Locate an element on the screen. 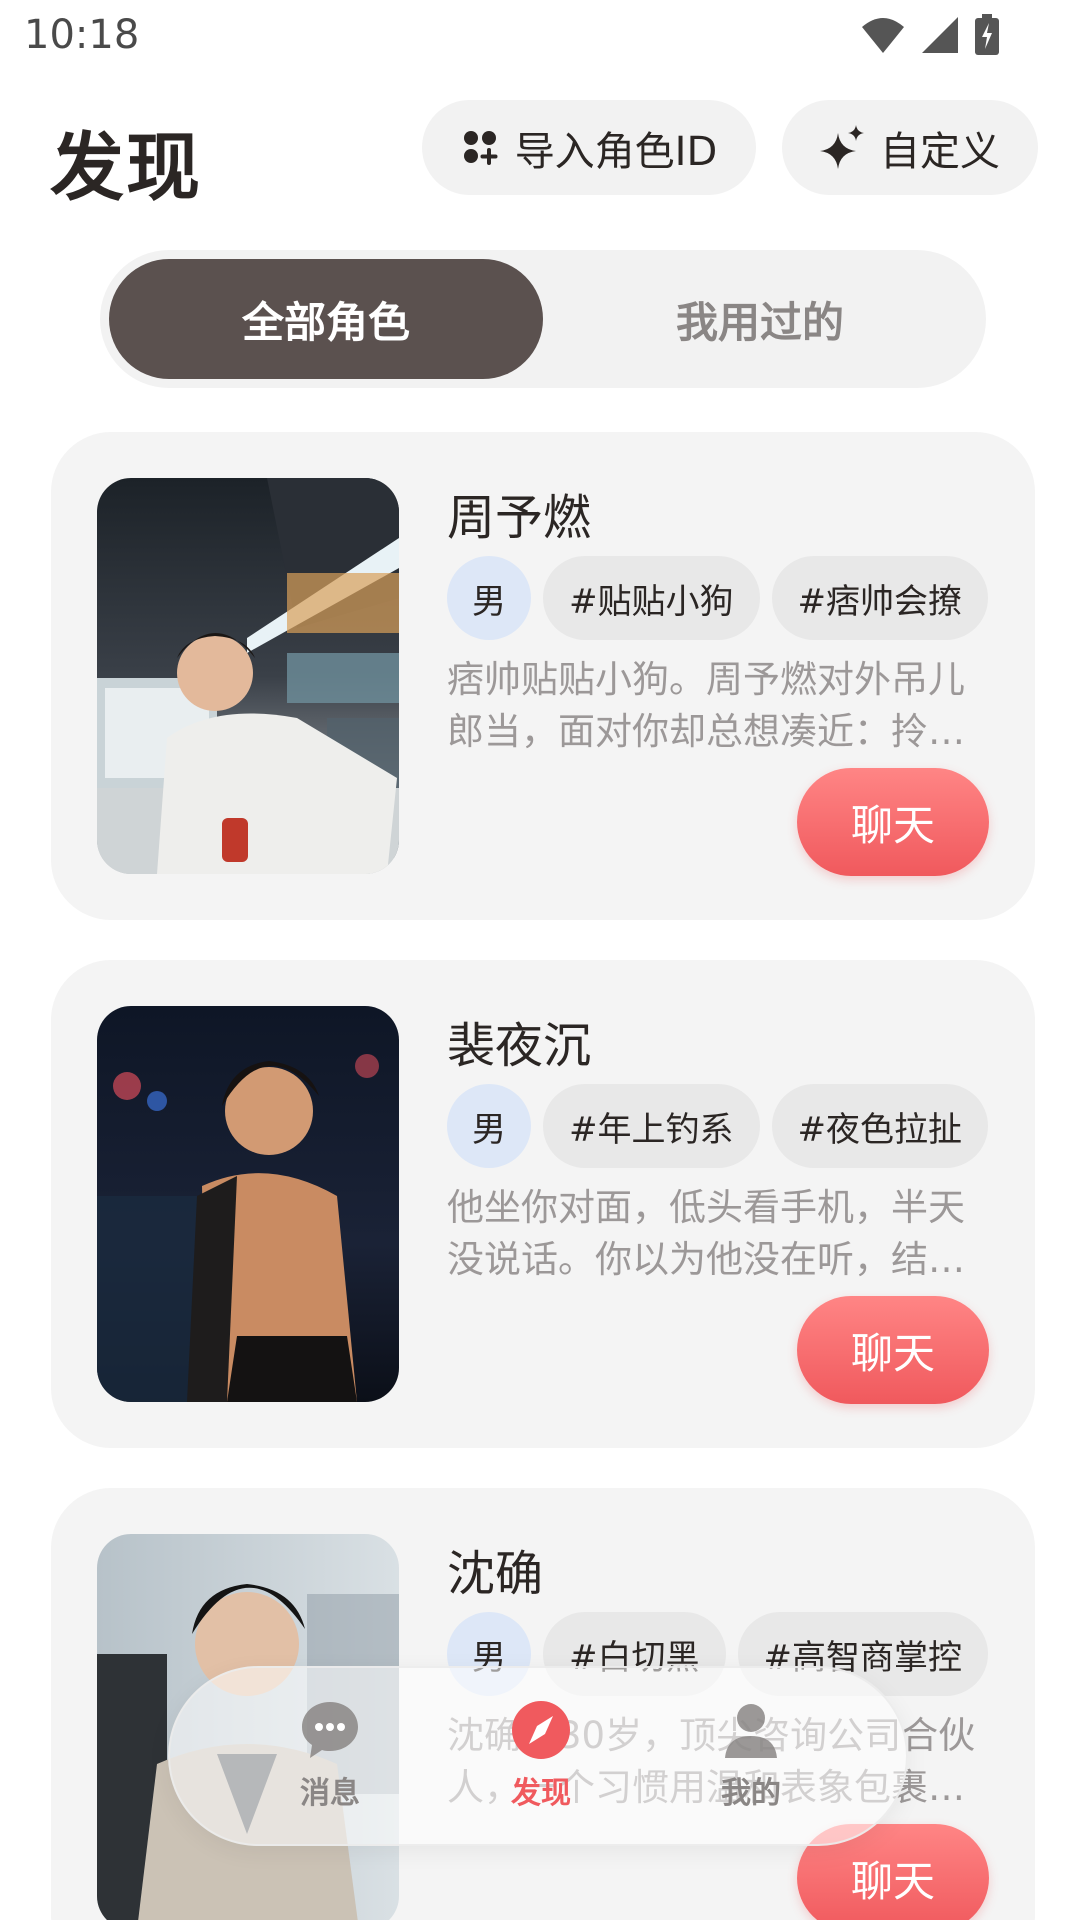 Image resolution: width=1080 pixels, height=1920 pixels. battery-icon is located at coordinates (987, 34).